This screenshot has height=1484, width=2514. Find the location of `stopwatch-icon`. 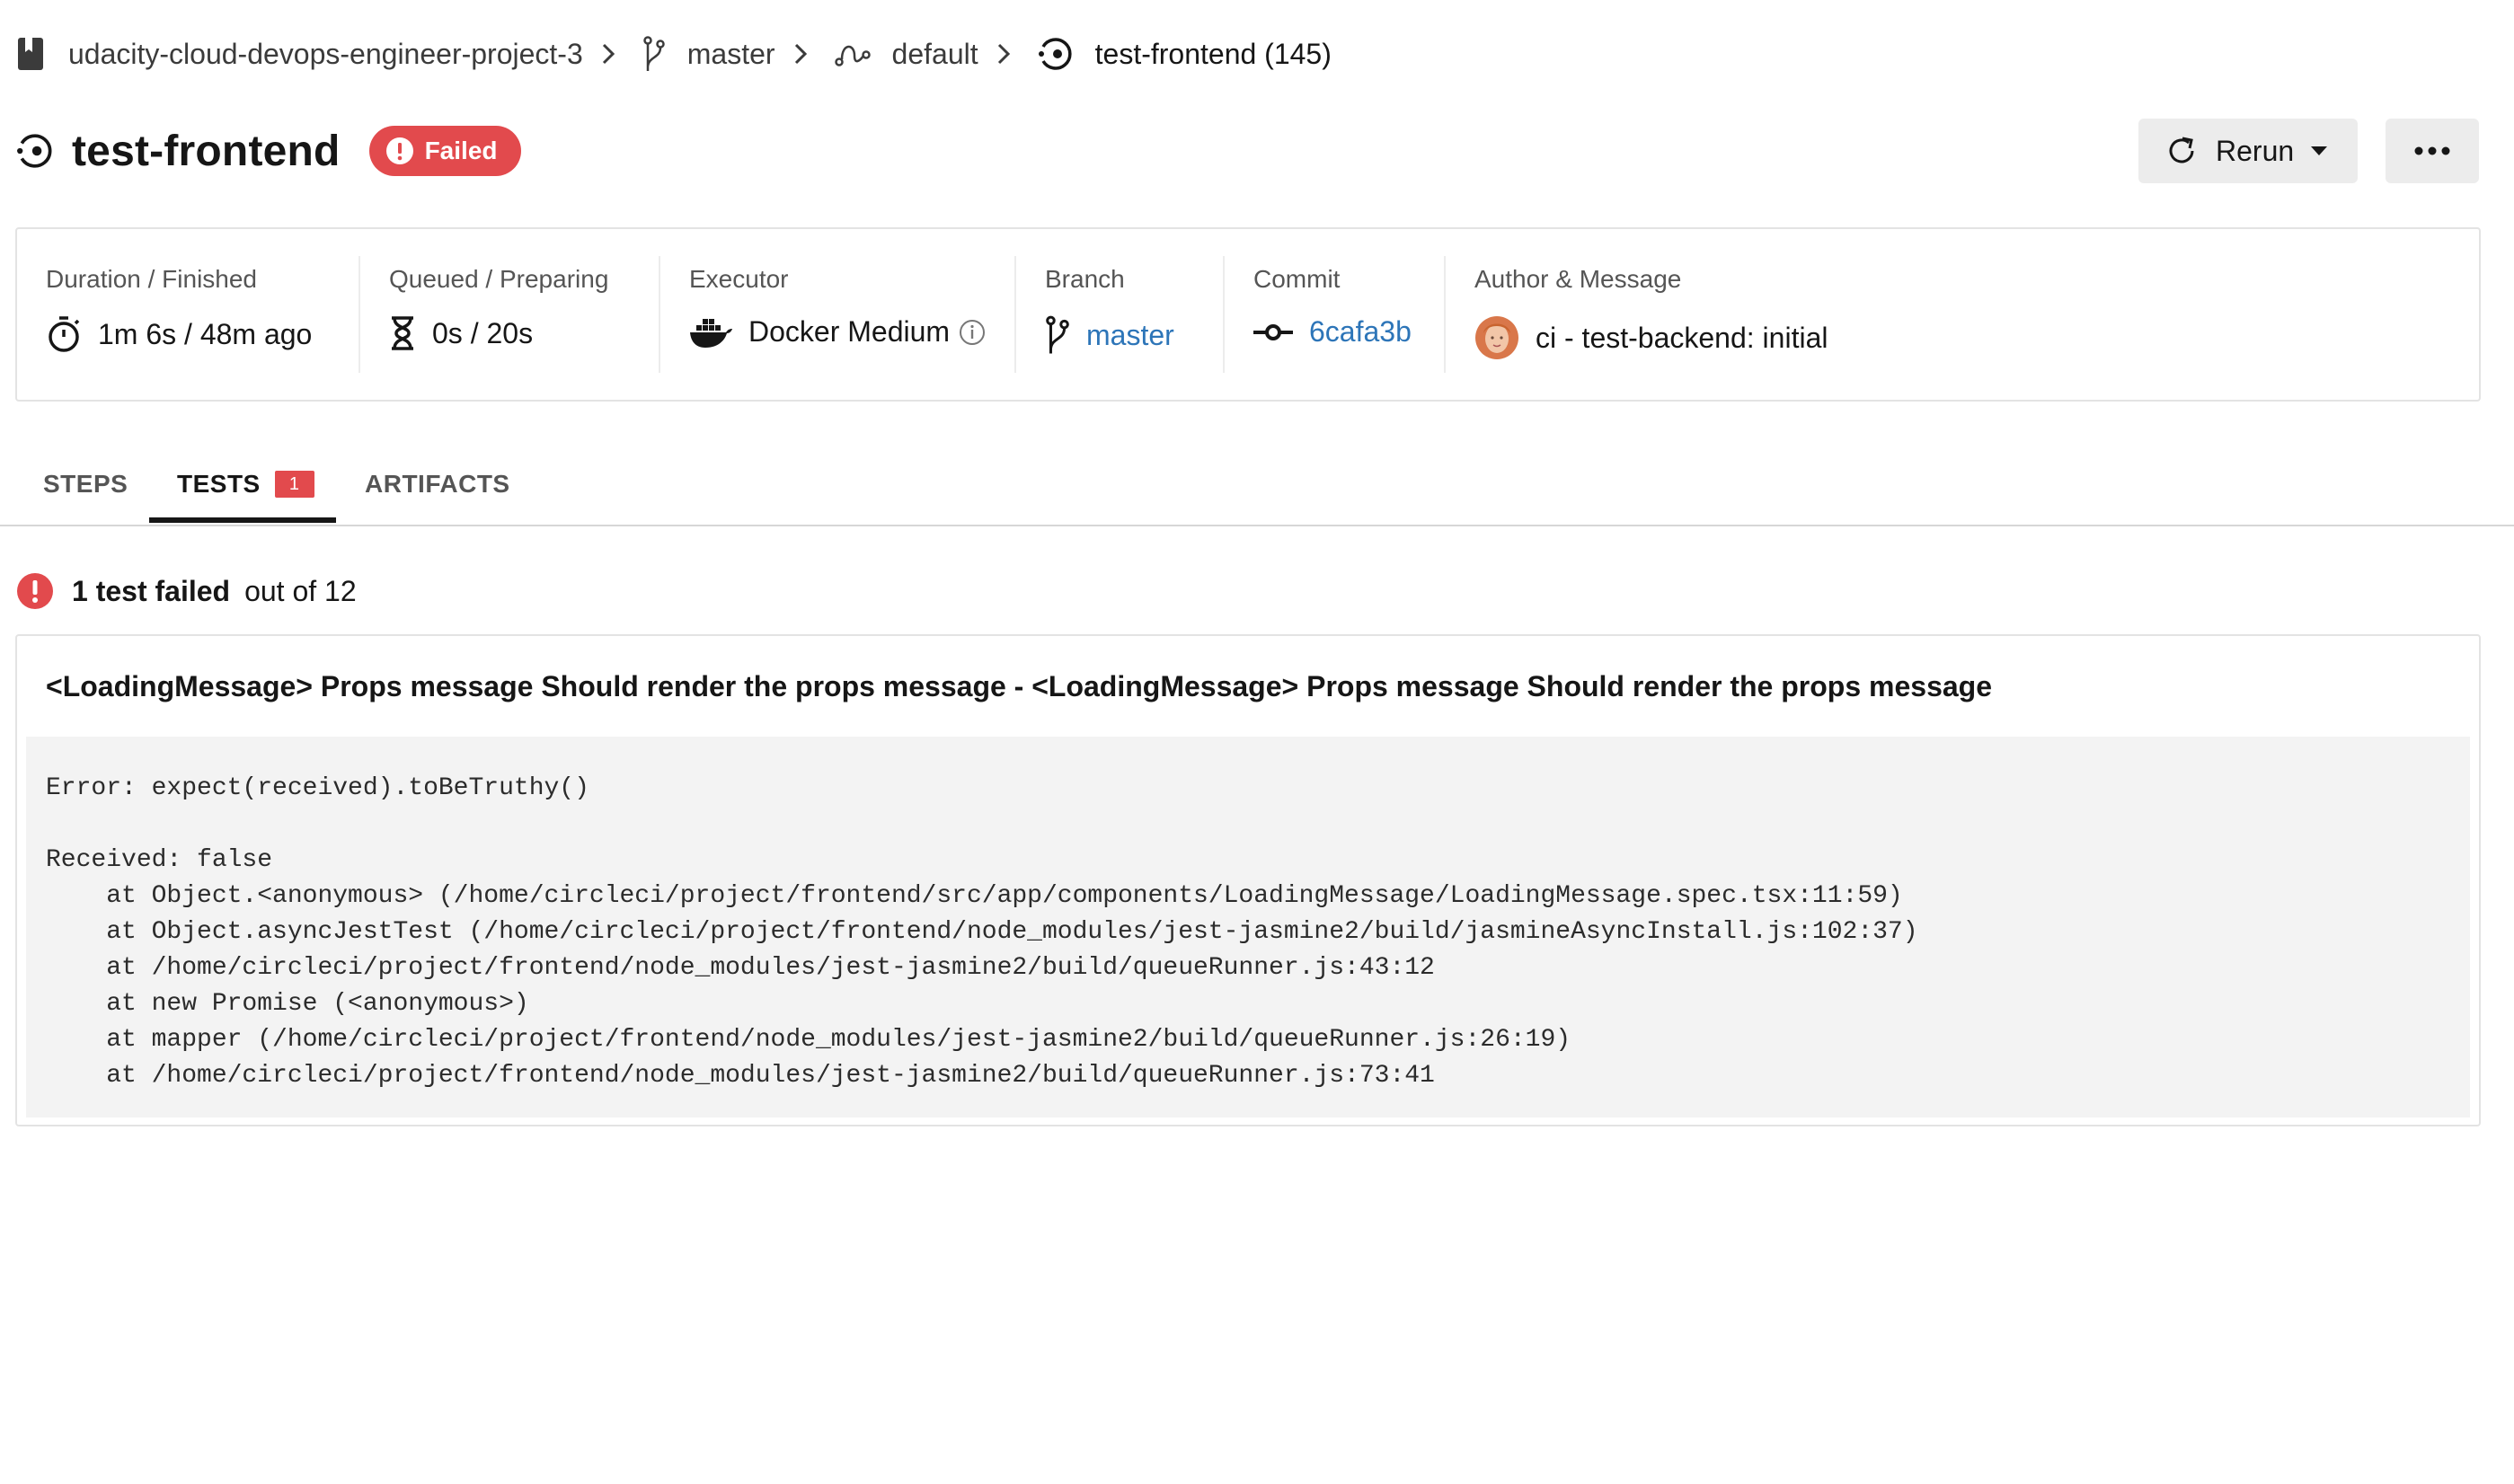

stopwatch-icon is located at coordinates (64, 334).